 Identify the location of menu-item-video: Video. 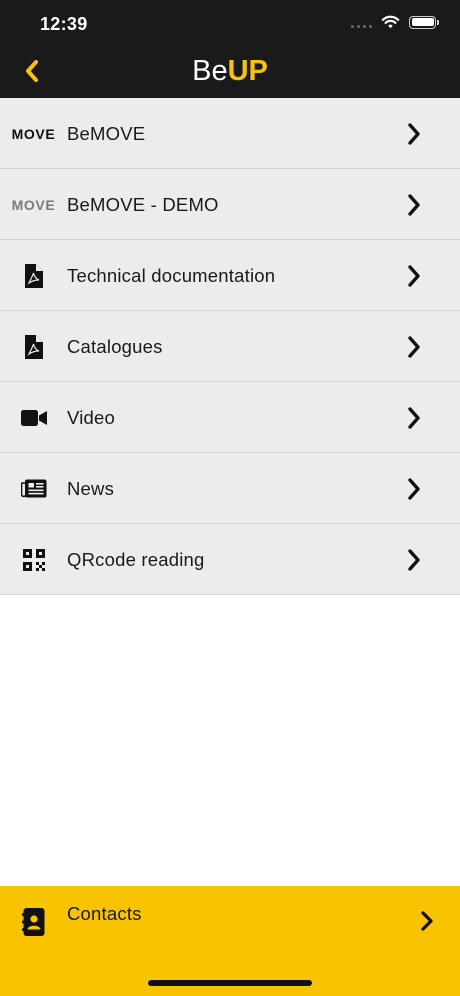
(230, 417).